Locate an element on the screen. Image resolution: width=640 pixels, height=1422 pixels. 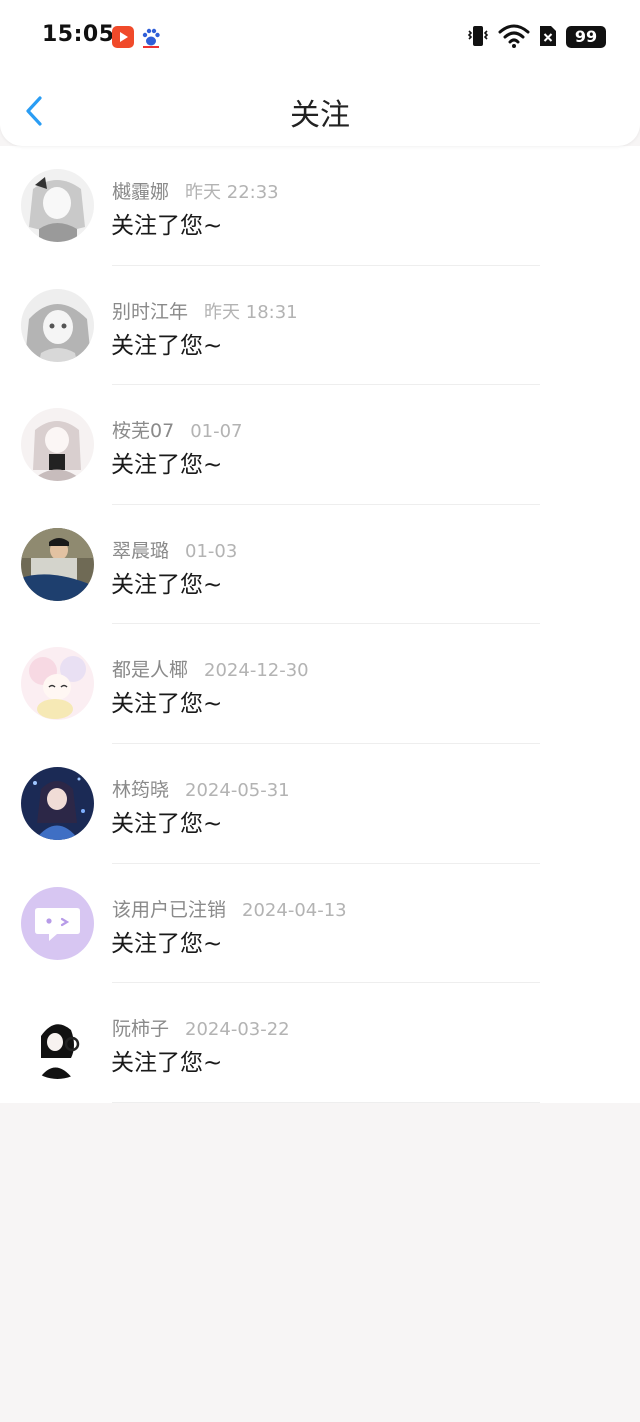
timestamp: 2024-03-22 is located at coordinates (237, 1030).